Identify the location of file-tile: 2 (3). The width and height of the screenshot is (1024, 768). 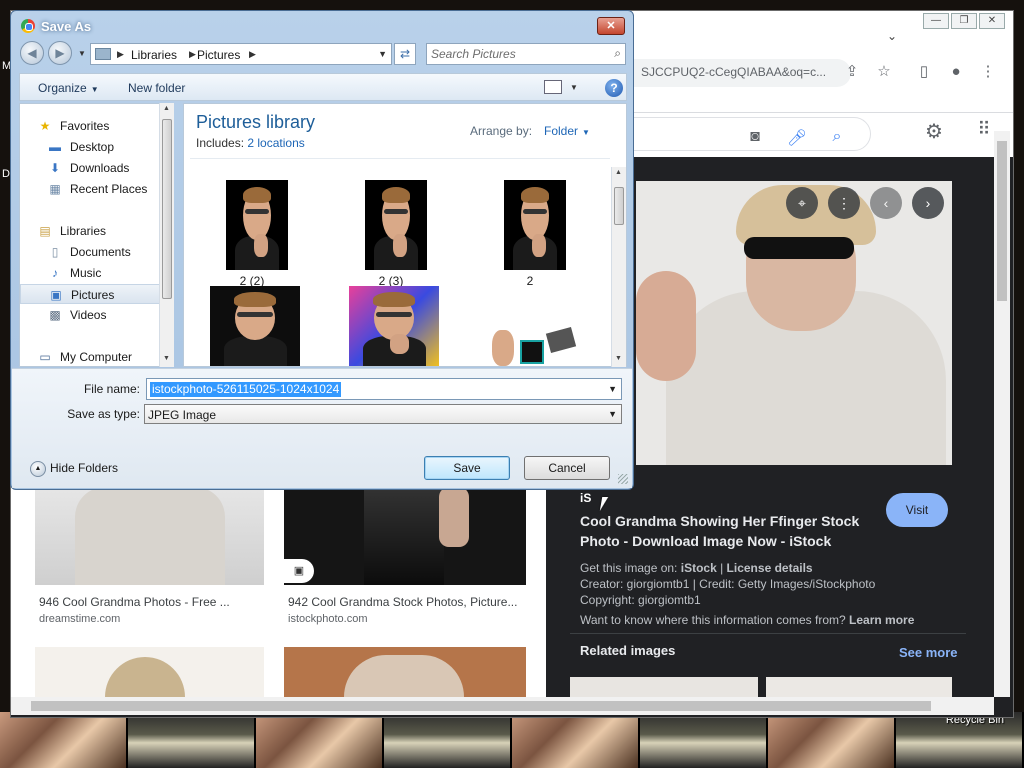
(391, 232).